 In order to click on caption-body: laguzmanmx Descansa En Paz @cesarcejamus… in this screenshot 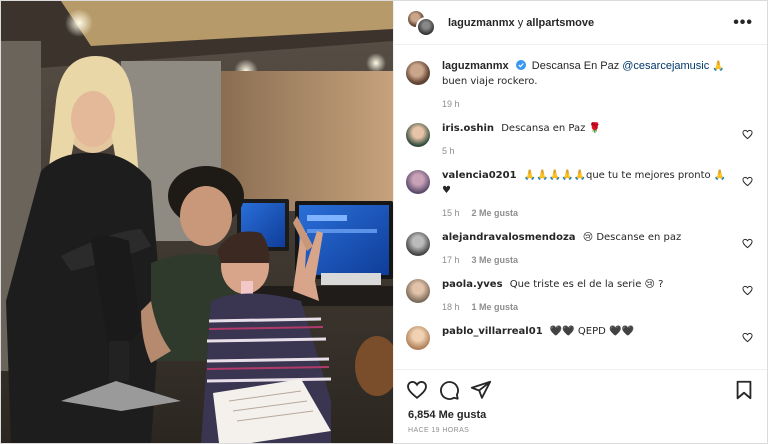, I will do `click(597, 84)`.